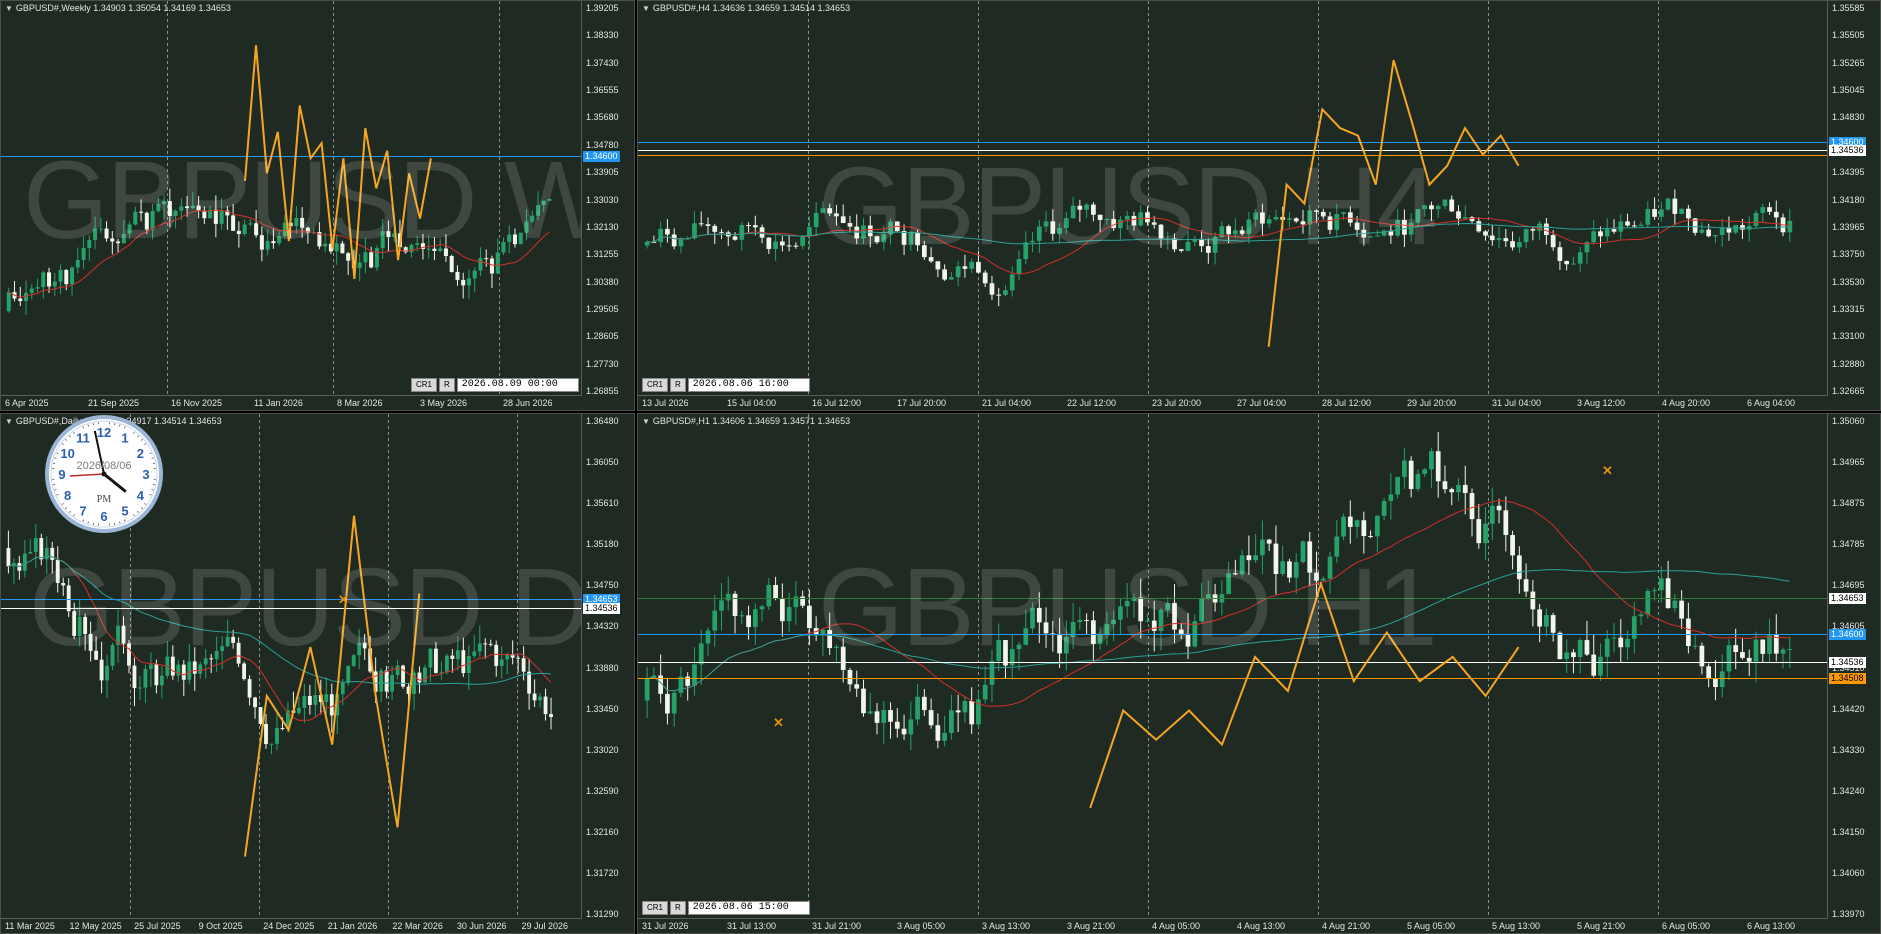 This screenshot has height=934, width=1881. Describe the element at coordinates (291, 198) in the screenshot. I see `price-chart-canvas` at that location.